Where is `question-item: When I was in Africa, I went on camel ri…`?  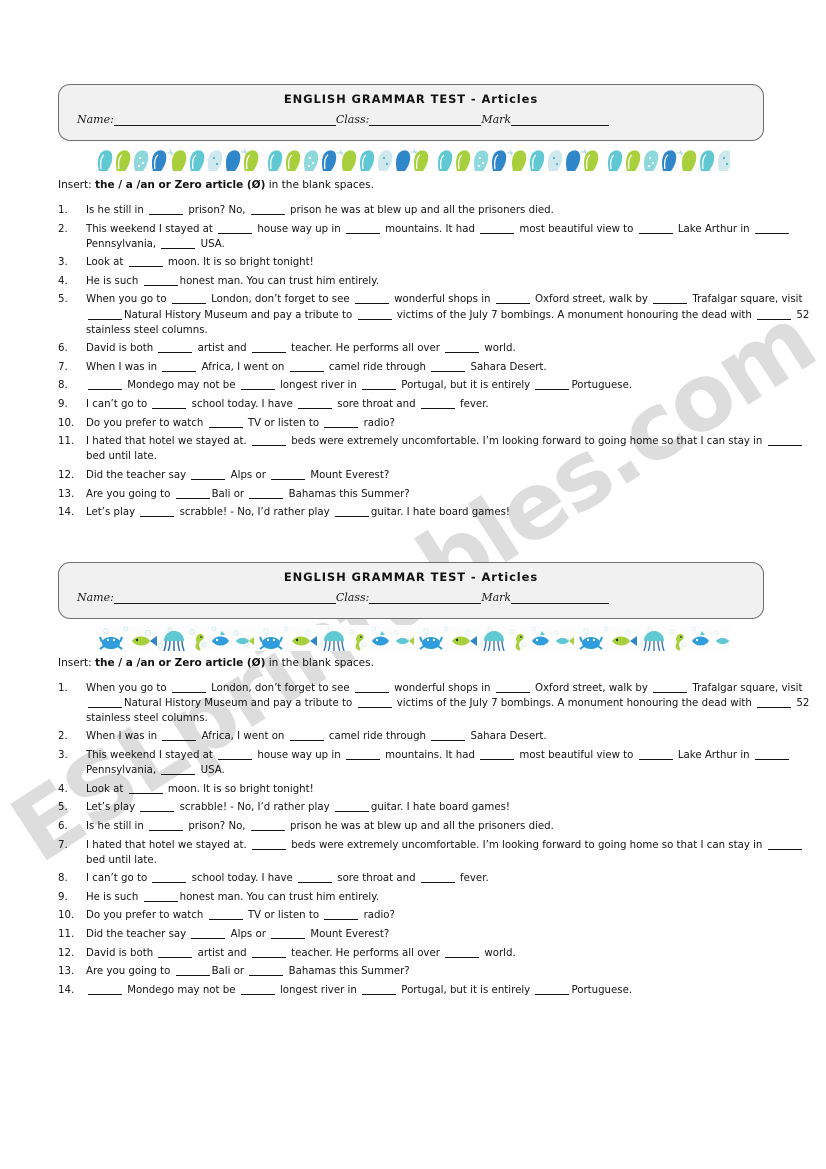 question-item: When I was in Africa, I went on camel ri… is located at coordinates (302, 736).